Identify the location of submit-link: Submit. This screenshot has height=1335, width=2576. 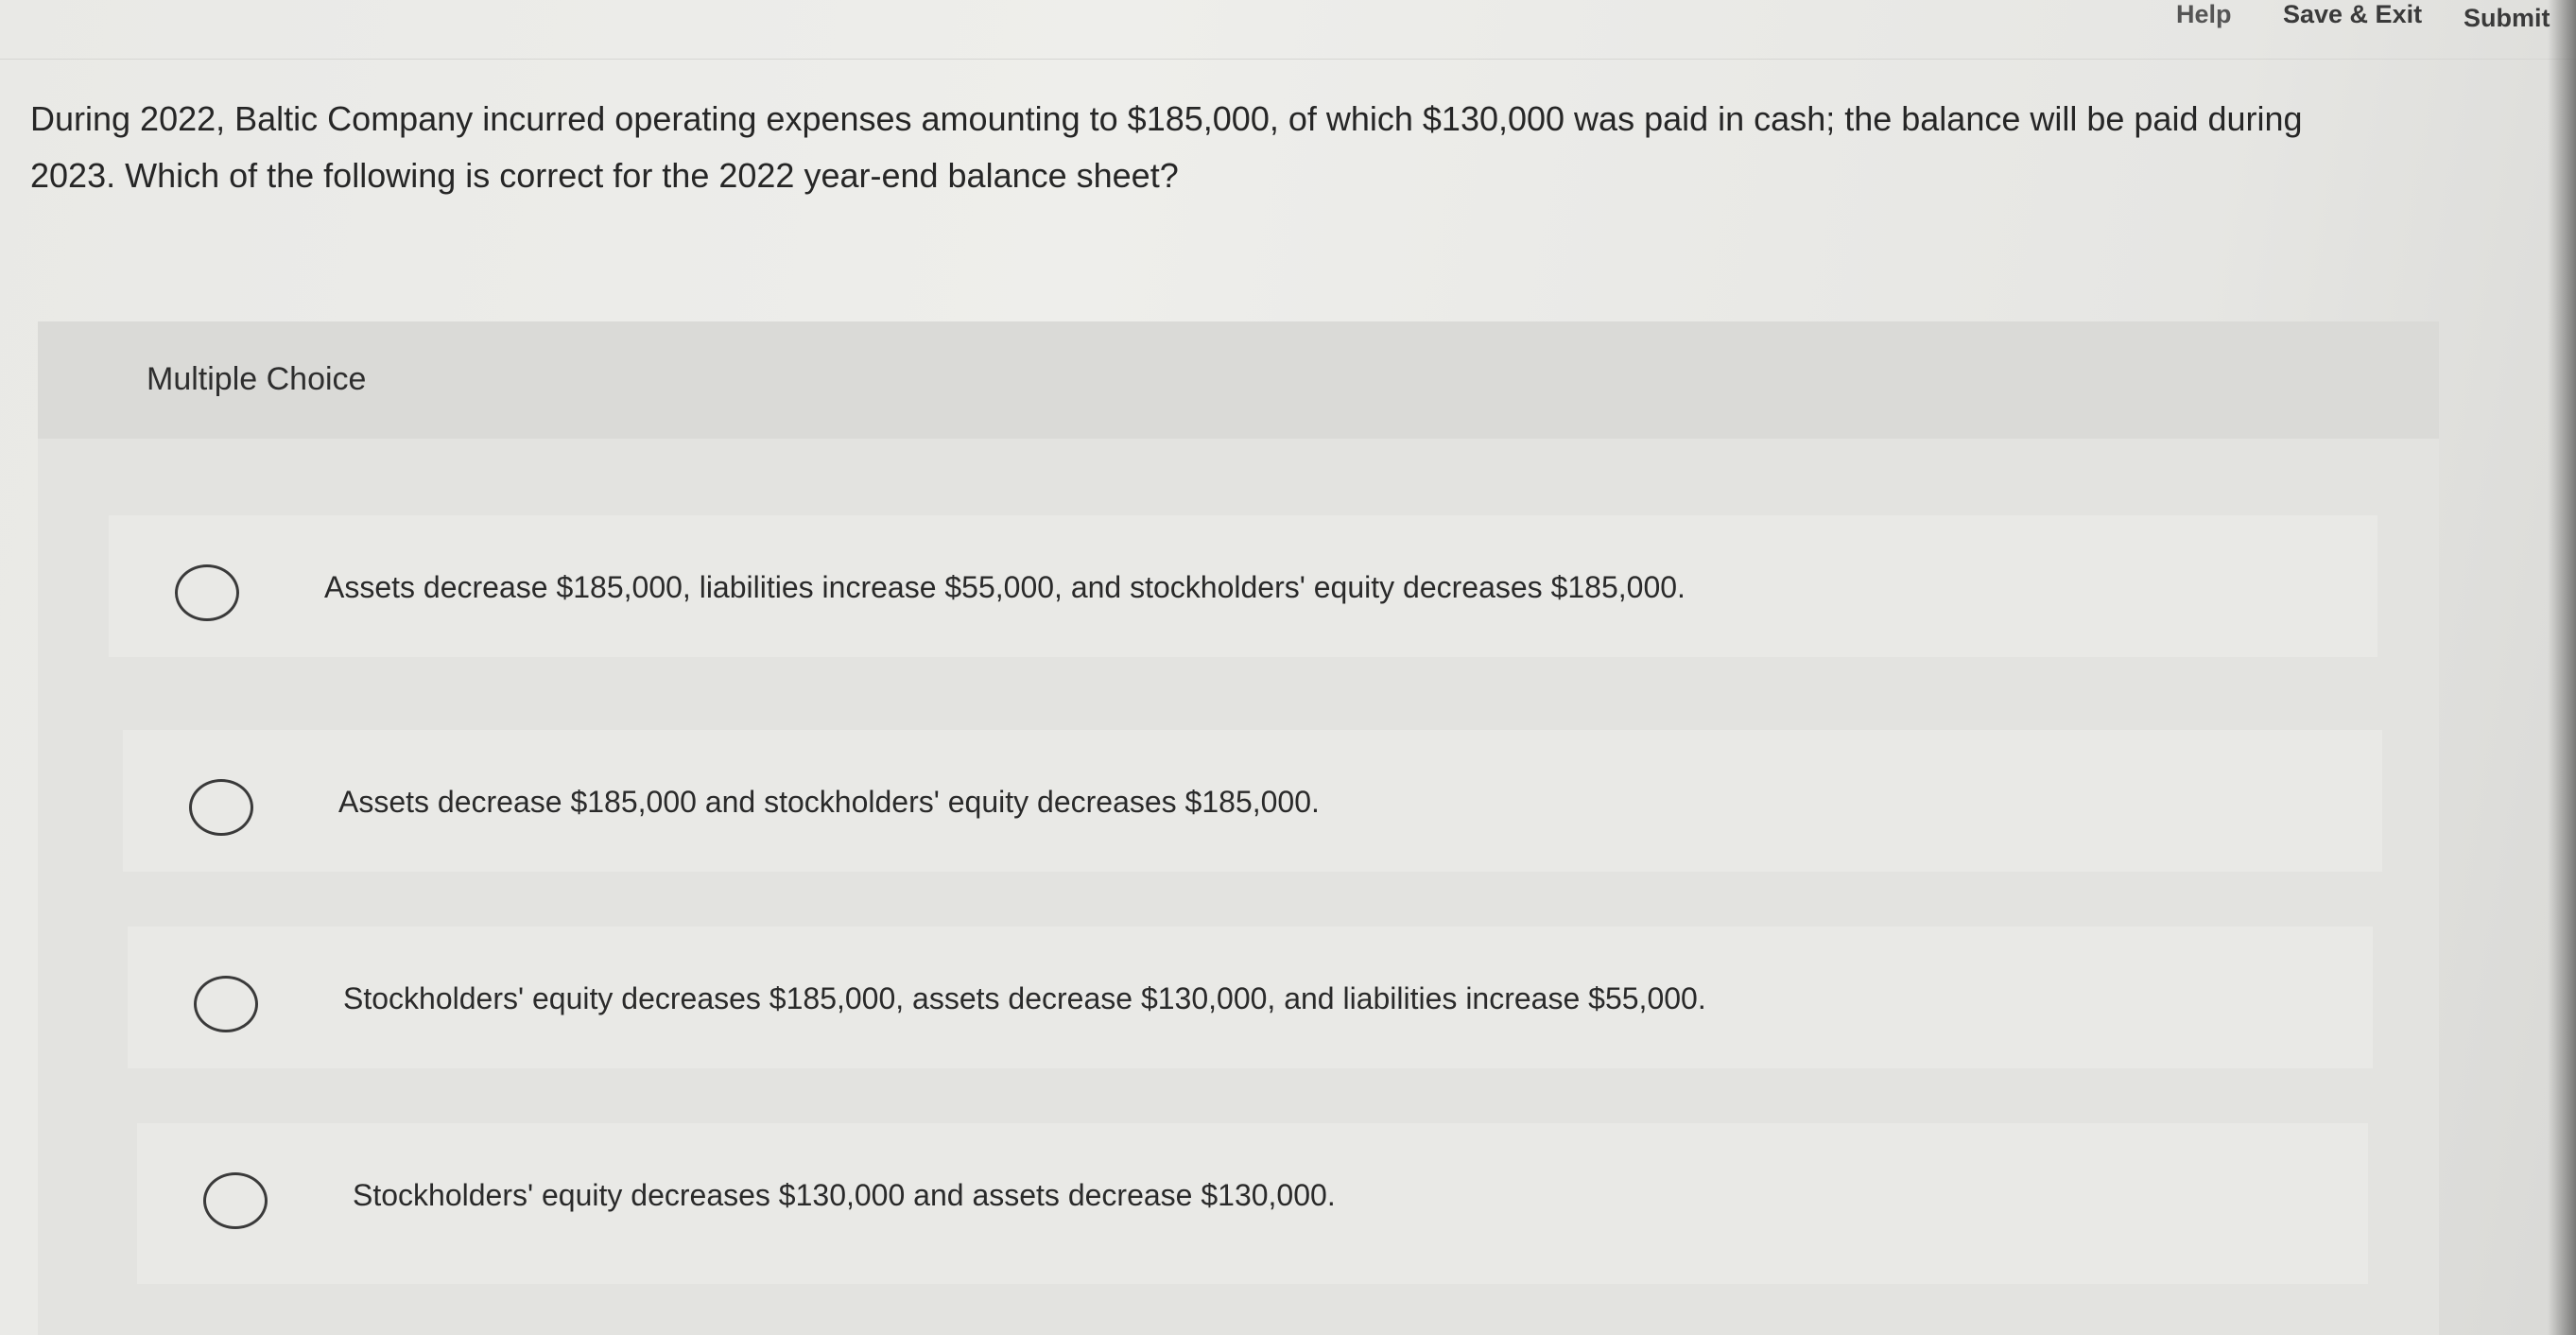
(2507, 18).